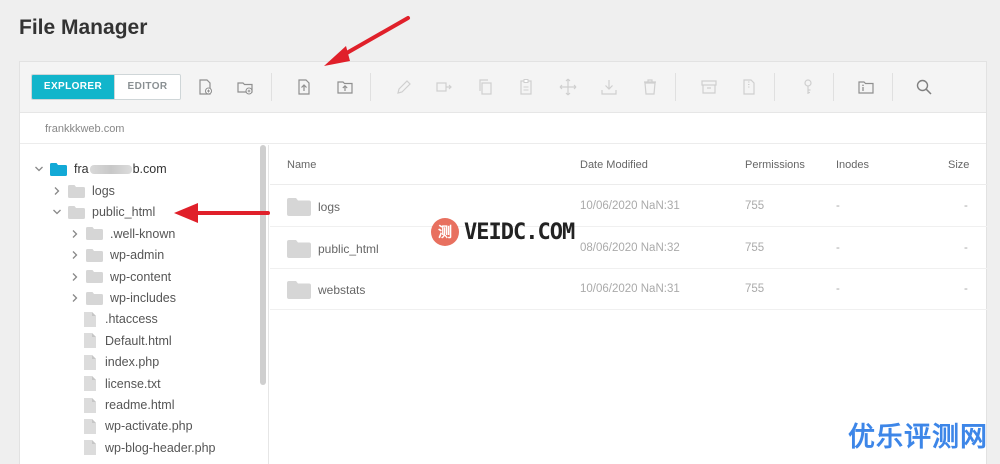 The width and height of the screenshot is (1000, 464). I want to click on download-icon, so click(609, 87).